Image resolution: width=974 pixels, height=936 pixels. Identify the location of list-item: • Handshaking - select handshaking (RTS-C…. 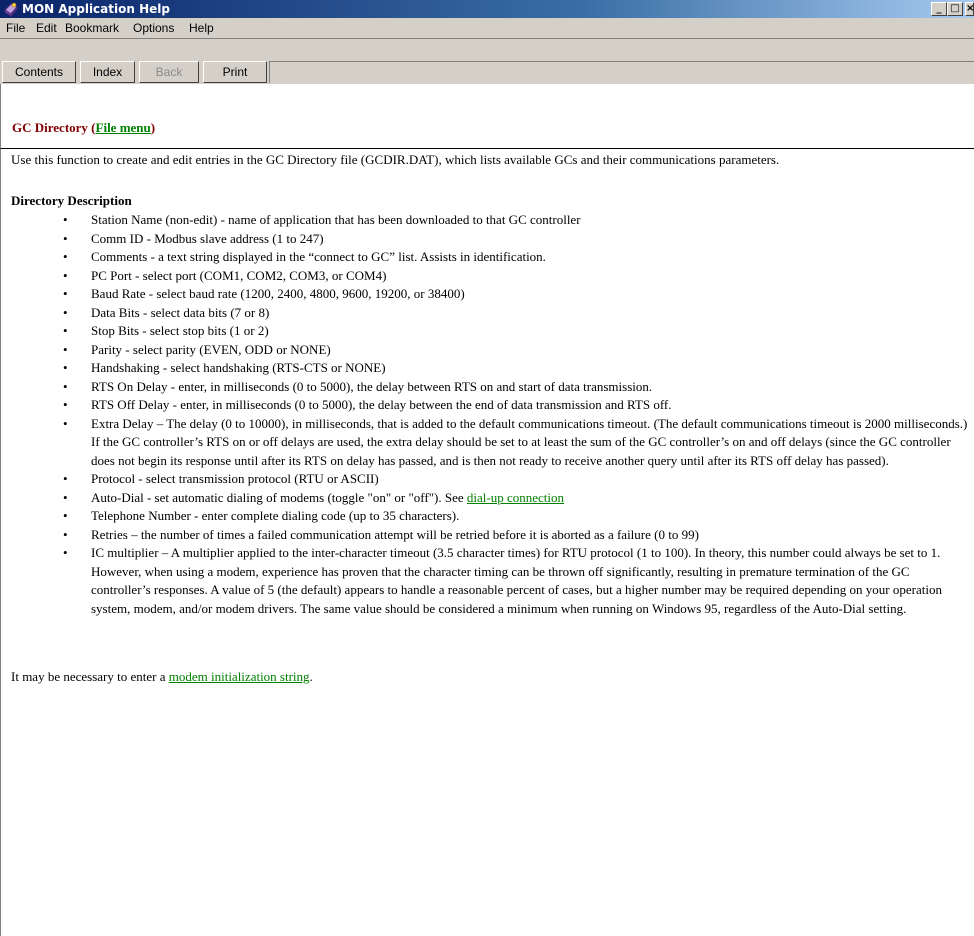
(486, 368).